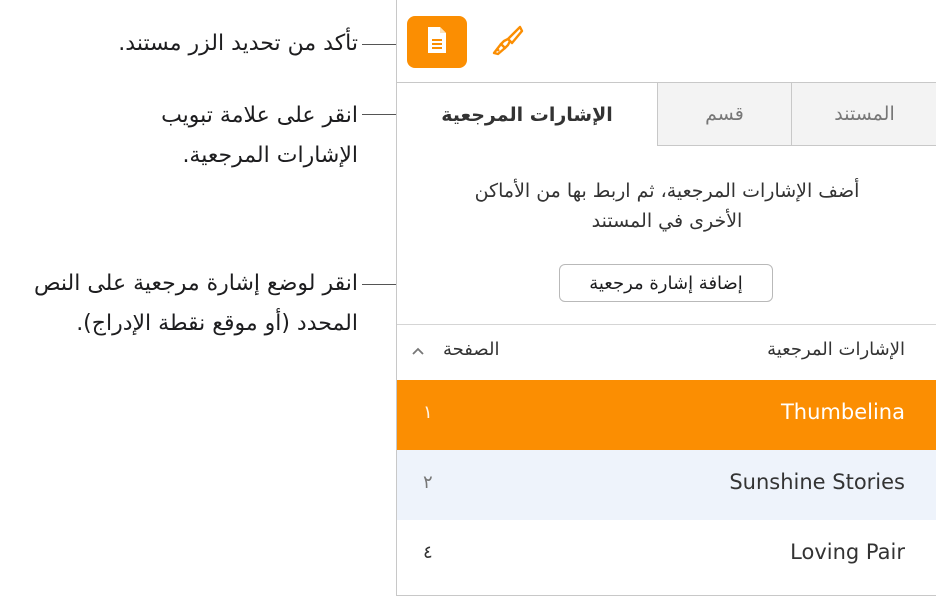  Describe the element at coordinates (847, 552) in the screenshot. I see `bookmark-name: Loving Pair` at that location.